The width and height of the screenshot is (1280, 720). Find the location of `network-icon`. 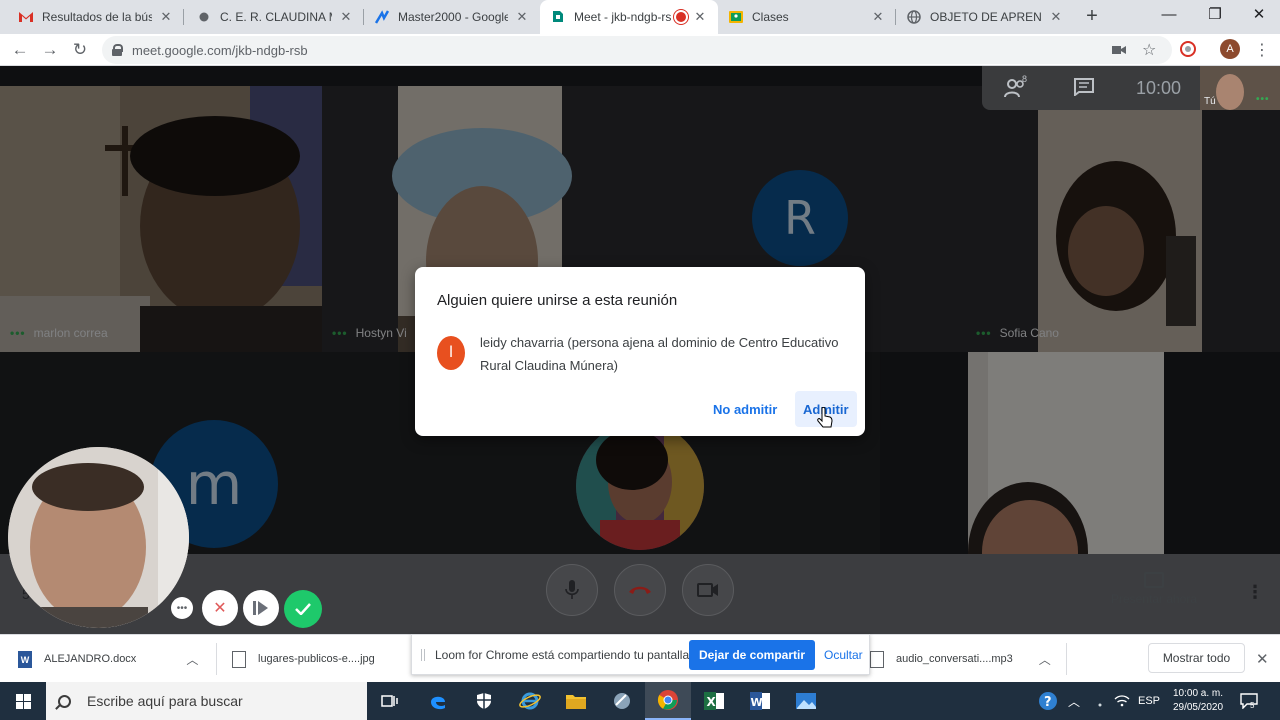

network-icon is located at coordinates (1100, 701).